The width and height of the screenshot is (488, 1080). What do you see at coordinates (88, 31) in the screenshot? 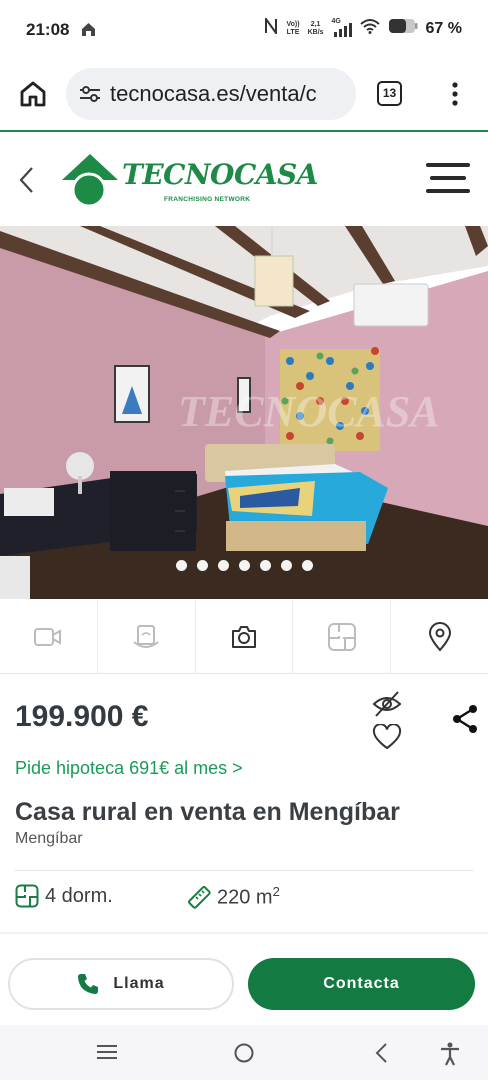
I see `home-indicator-icon` at bounding box center [88, 31].